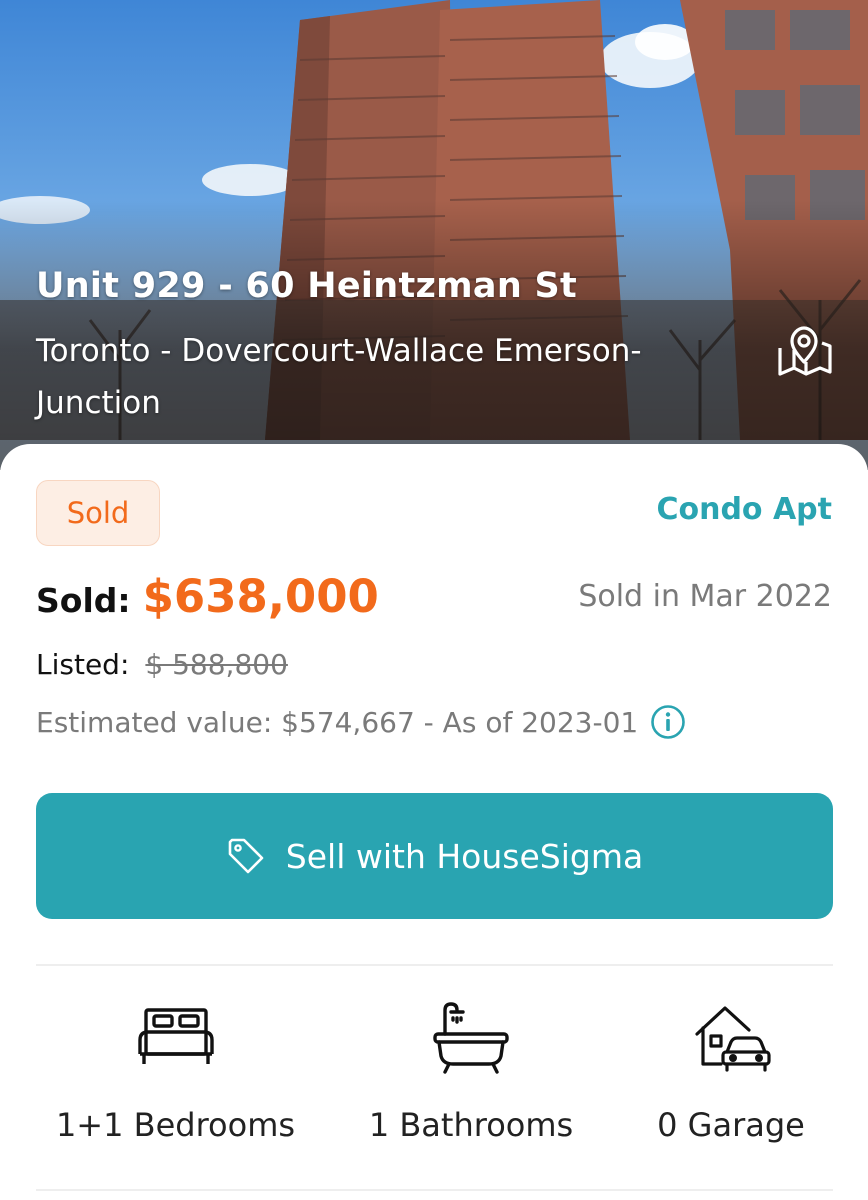  I want to click on tag-icon, so click(246, 856).